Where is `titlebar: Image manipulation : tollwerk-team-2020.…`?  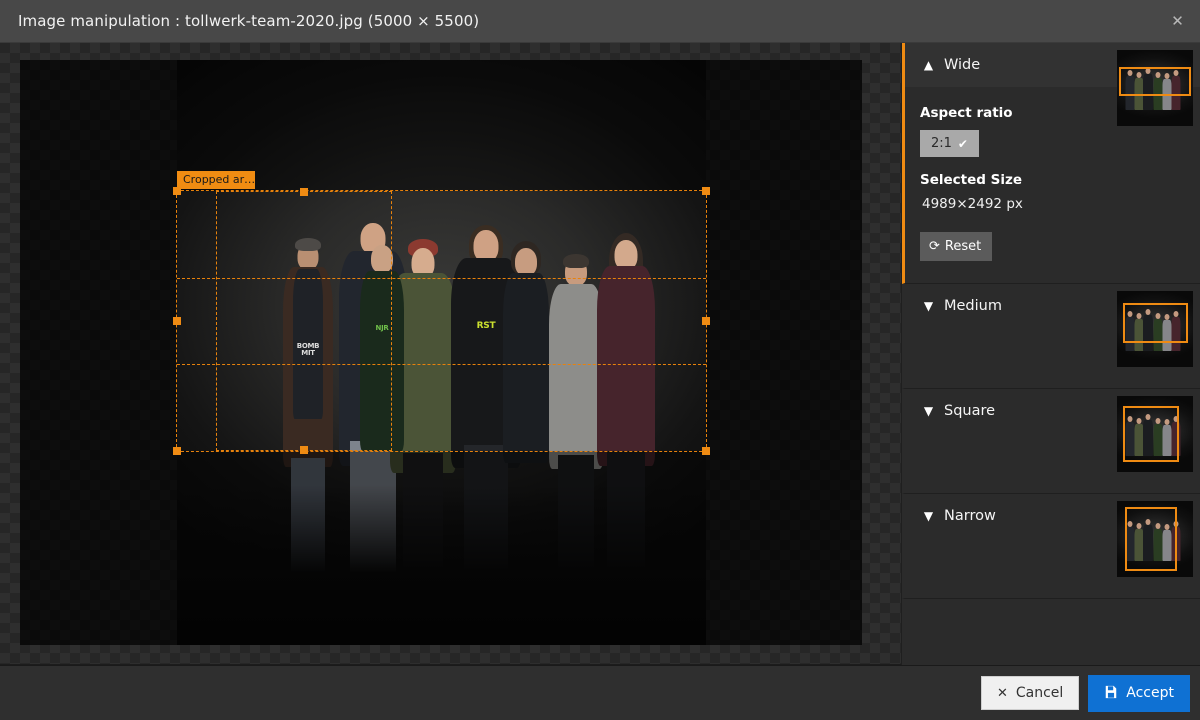
titlebar: Image manipulation : tollwerk-team-2020.… is located at coordinates (600, 21).